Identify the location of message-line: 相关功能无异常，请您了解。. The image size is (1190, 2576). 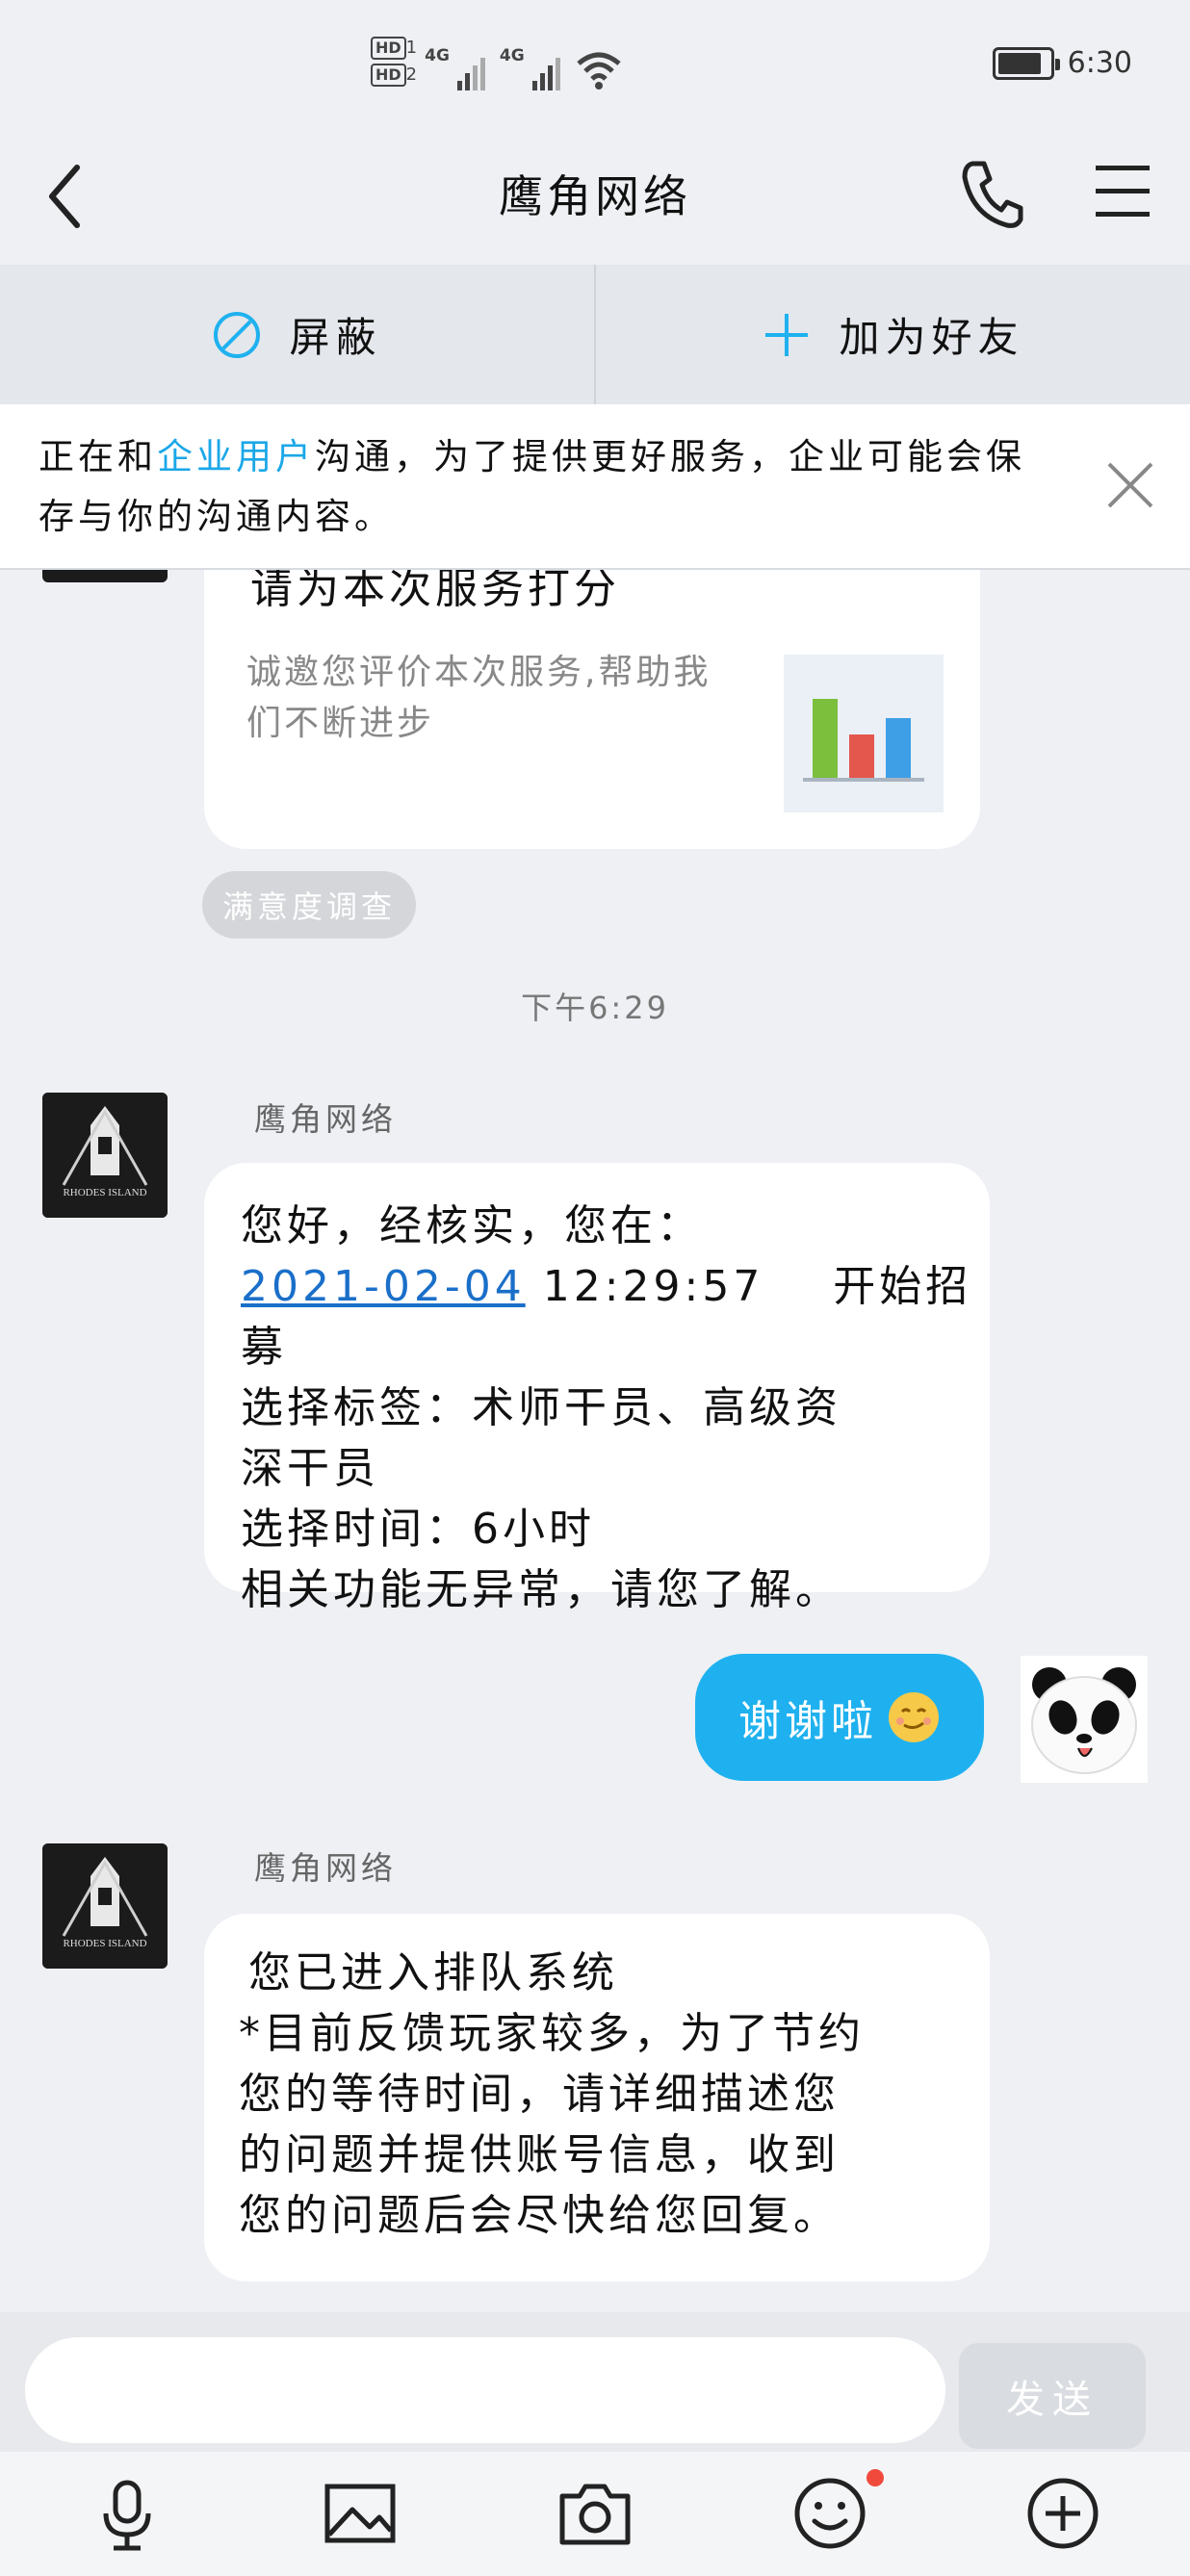
(541, 1590).